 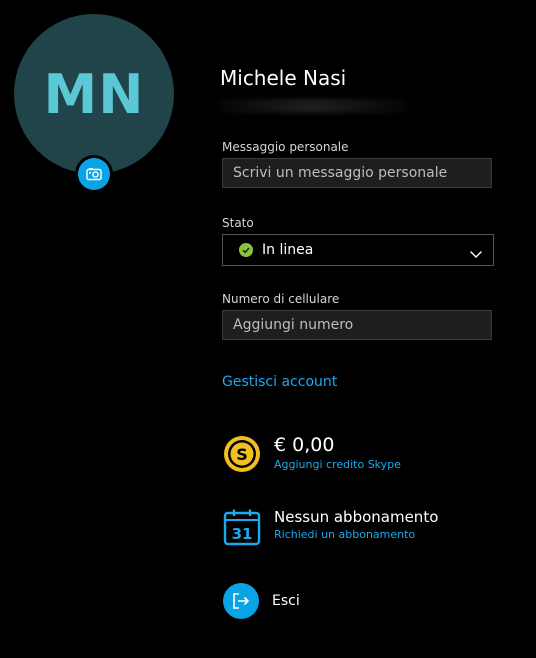 I want to click on status-select: In linea, so click(x=358, y=250).